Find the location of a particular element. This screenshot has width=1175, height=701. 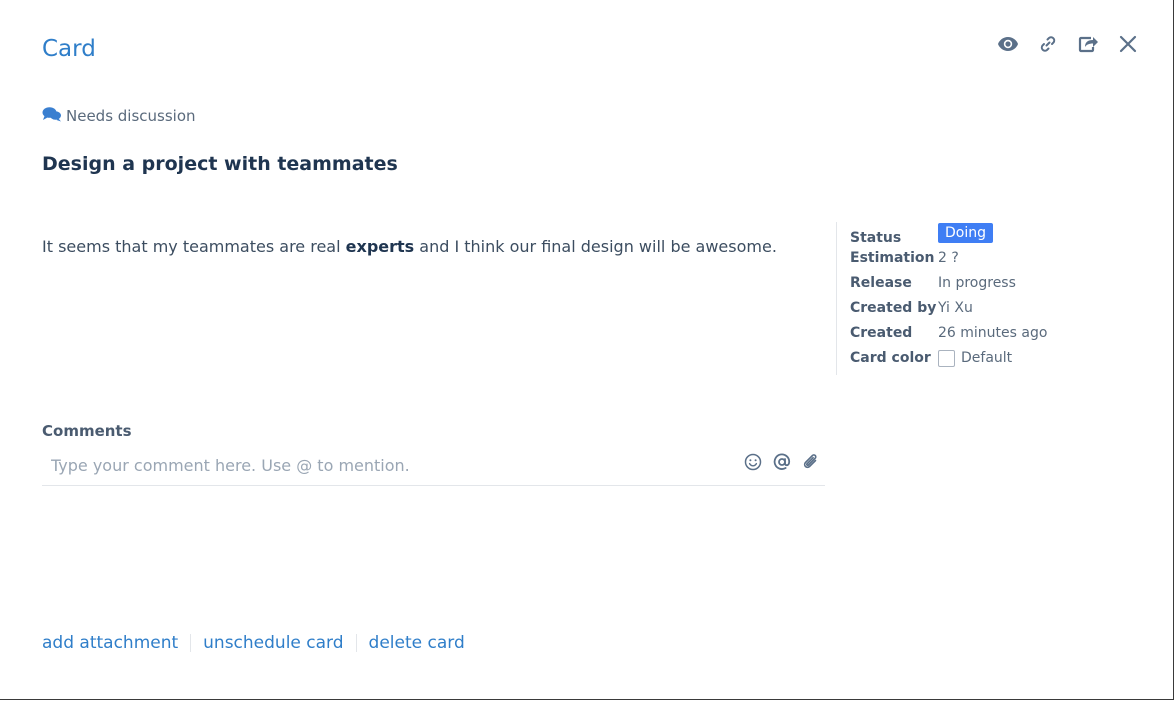

eye-icon is located at coordinates (1008, 44).